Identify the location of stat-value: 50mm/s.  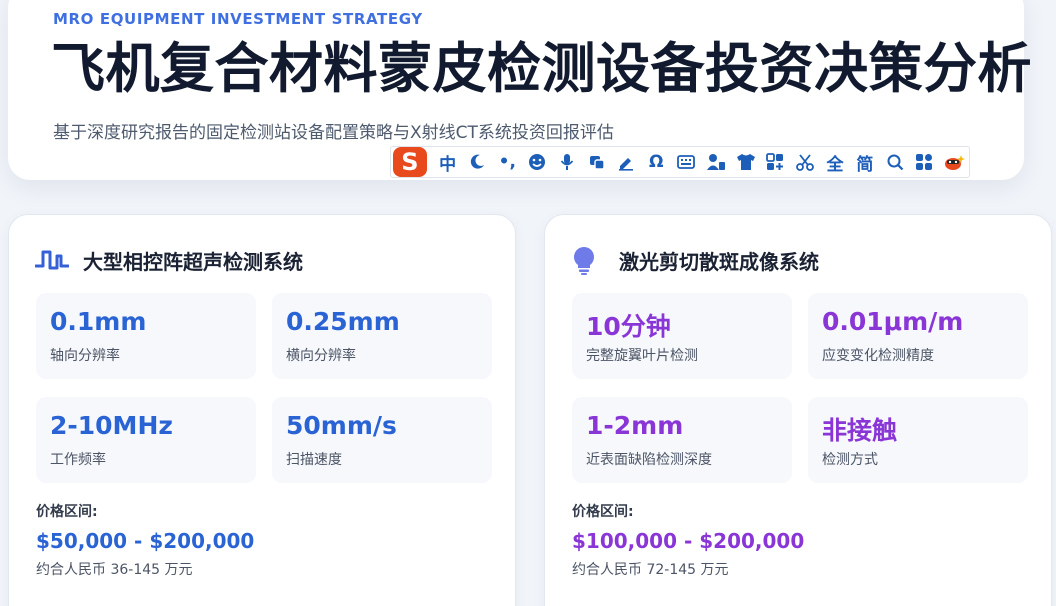
(341, 425).